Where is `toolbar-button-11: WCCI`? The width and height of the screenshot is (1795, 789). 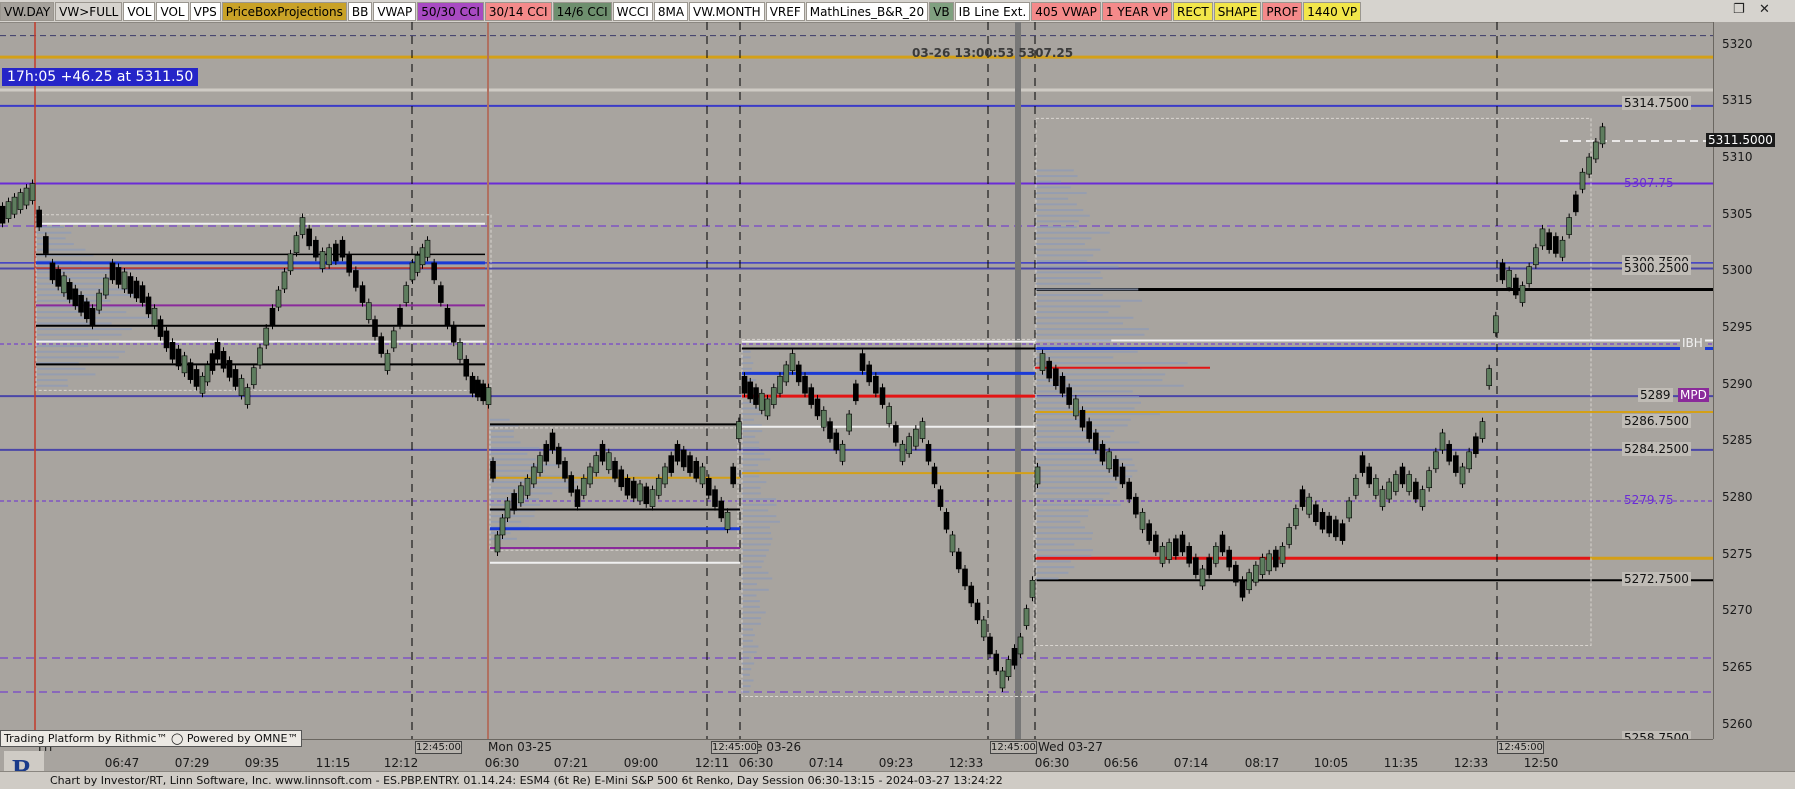
toolbar-button-11: WCCI is located at coordinates (632, 11).